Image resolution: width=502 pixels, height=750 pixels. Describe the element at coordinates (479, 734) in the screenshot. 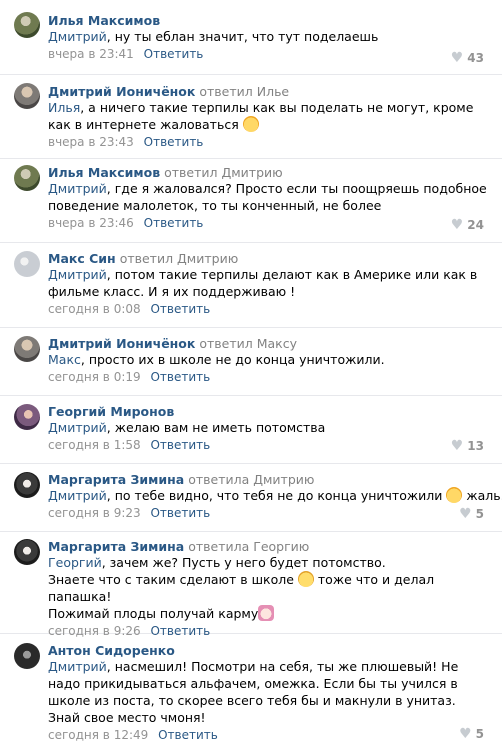

I see `like-count: 5` at that location.